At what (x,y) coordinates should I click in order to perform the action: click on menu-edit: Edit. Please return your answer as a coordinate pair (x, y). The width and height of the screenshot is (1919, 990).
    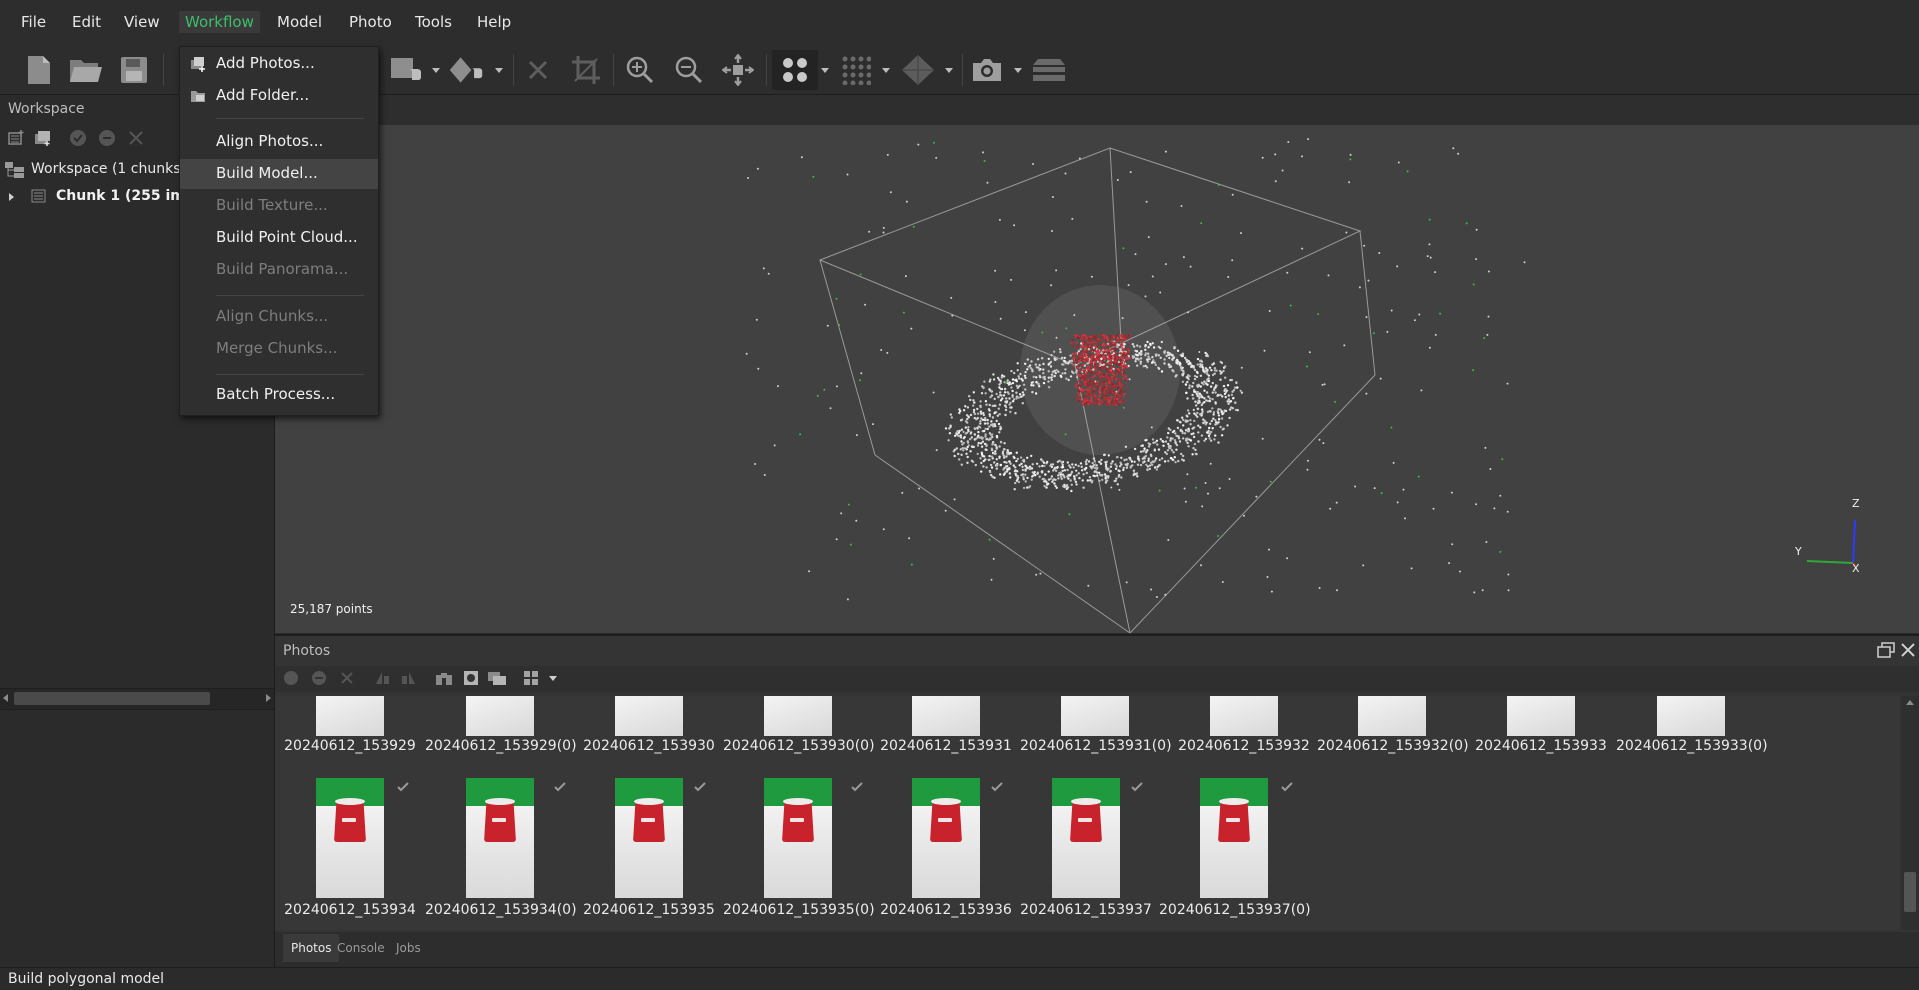
    Looking at the image, I should click on (86, 22).